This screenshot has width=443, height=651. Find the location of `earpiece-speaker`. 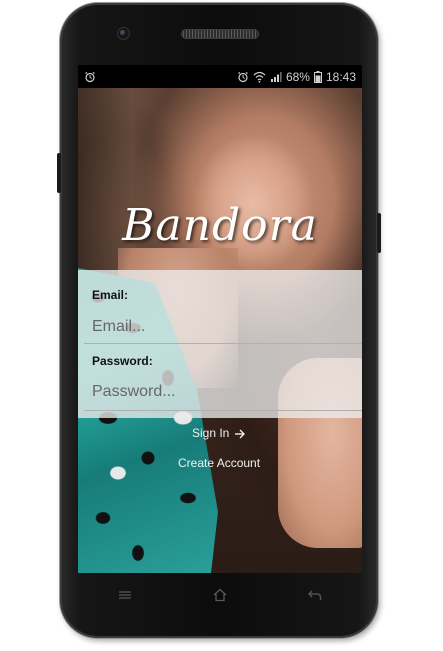

earpiece-speaker is located at coordinates (220, 34).